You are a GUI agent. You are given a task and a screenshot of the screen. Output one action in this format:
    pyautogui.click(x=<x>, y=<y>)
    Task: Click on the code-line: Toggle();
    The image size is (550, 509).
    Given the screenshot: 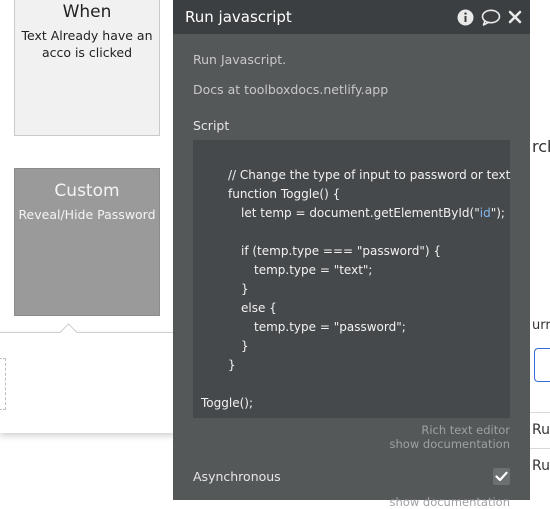 What is the action you would take?
    pyautogui.click(x=227, y=403)
    